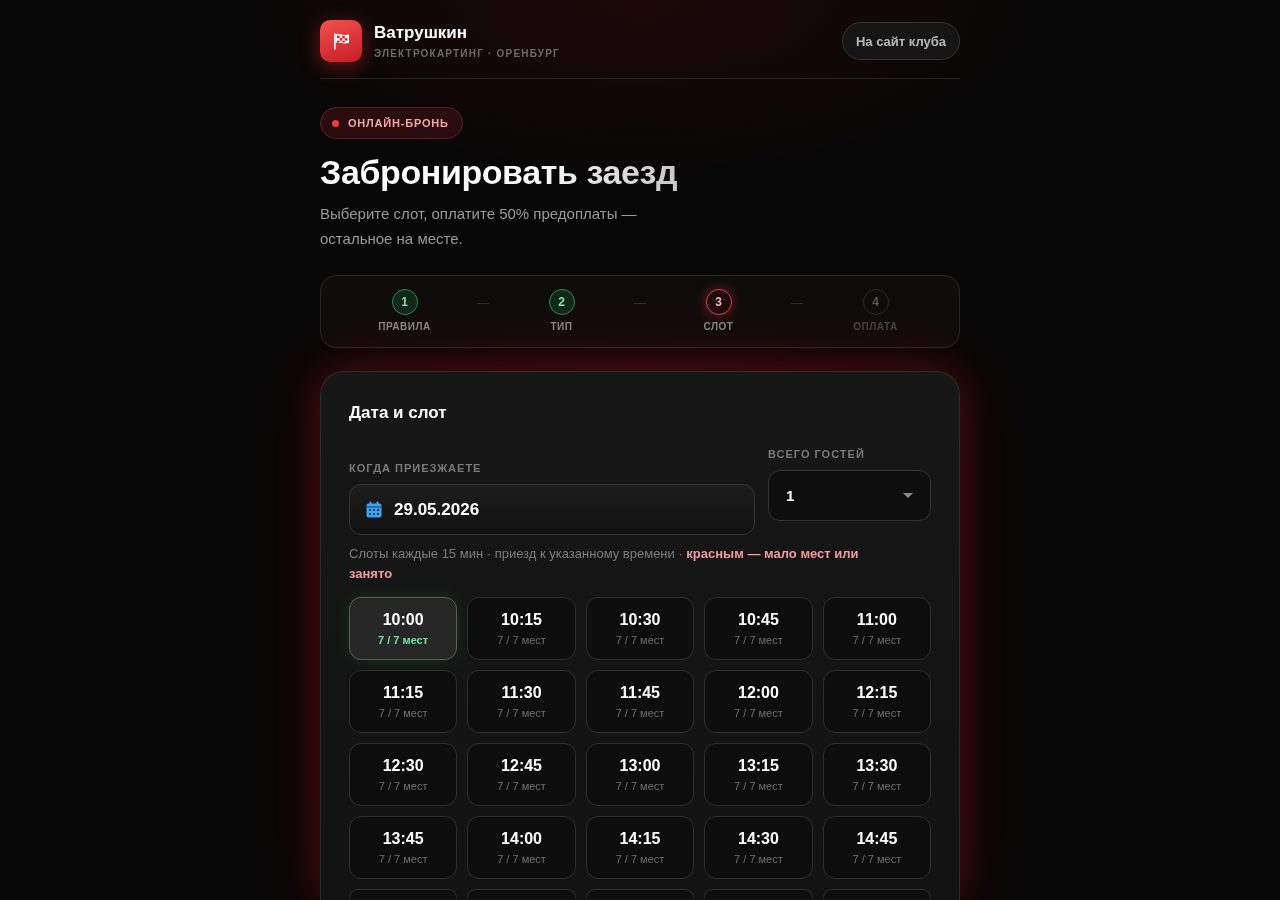  Describe the element at coordinates (467, 53) in the screenshot. I see `brand-subtitle: ЭЛЕКТРОКАРТИНГ · ОРЕНБУРГ` at that location.